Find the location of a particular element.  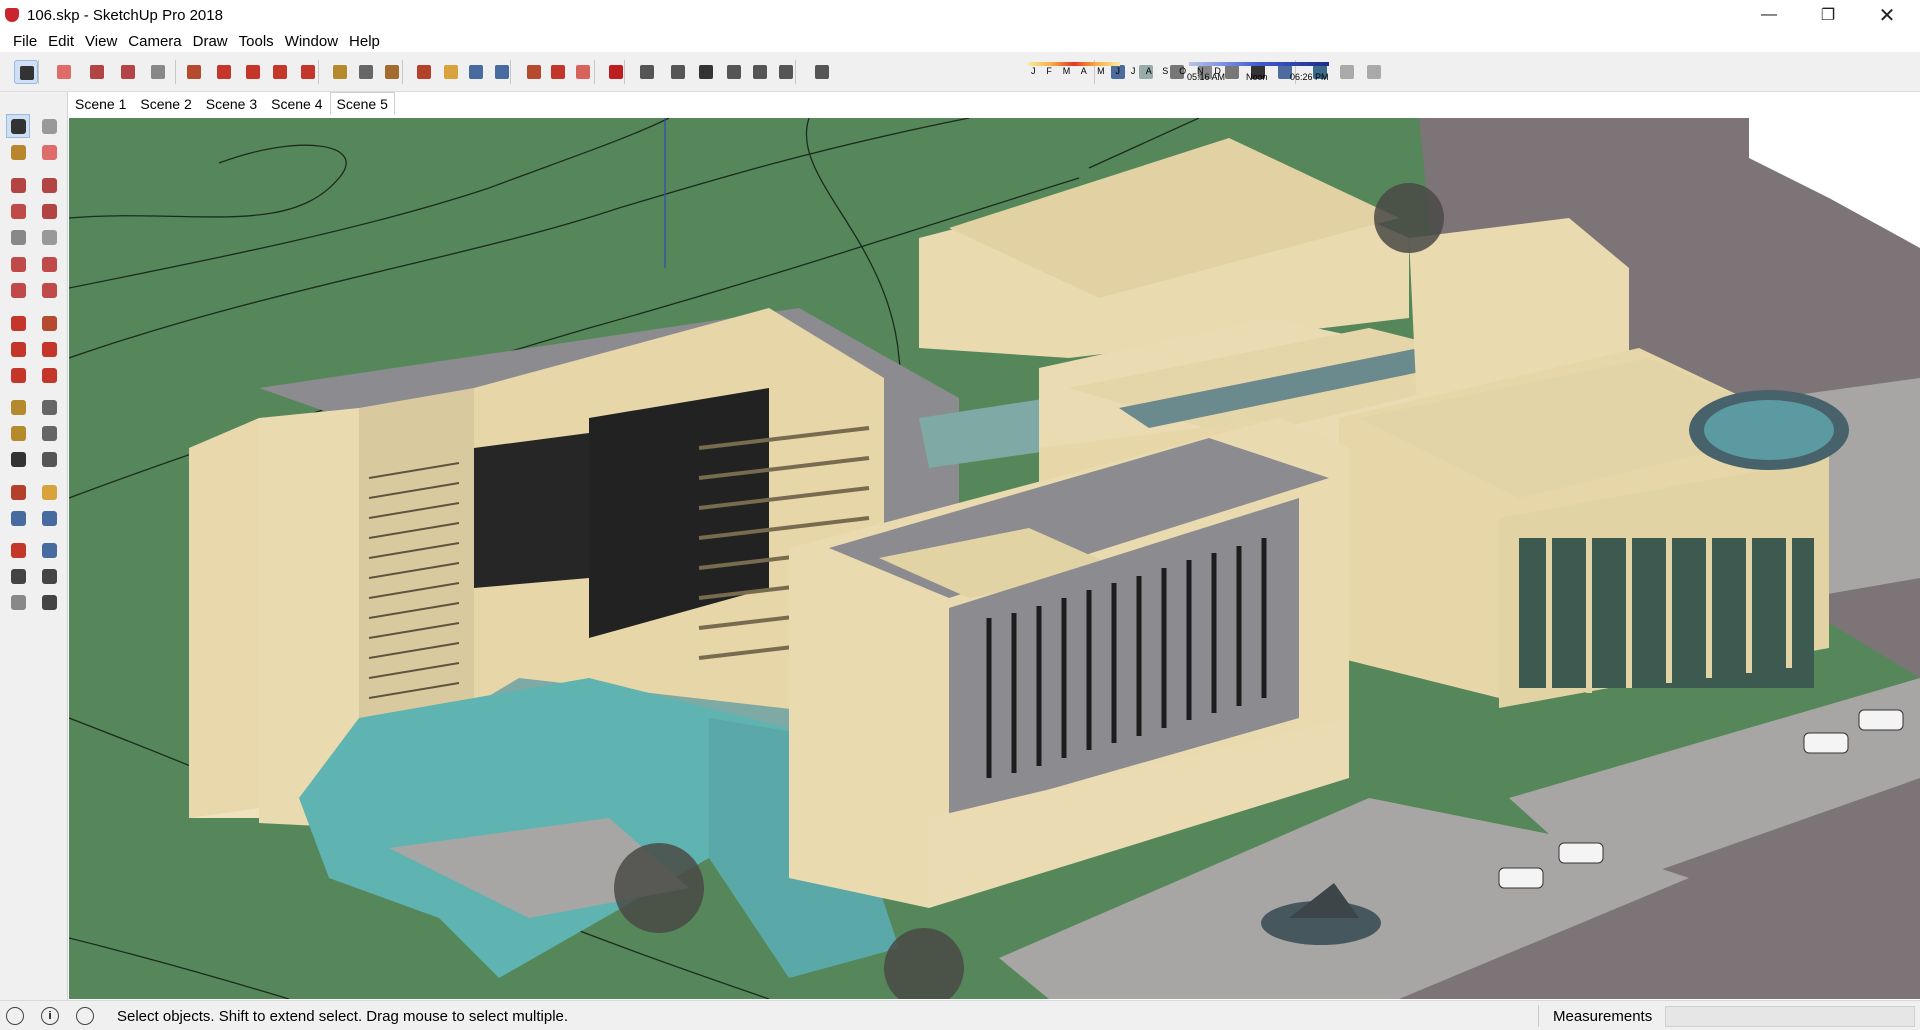

menu-view: View is located at coordinates (101, 41).